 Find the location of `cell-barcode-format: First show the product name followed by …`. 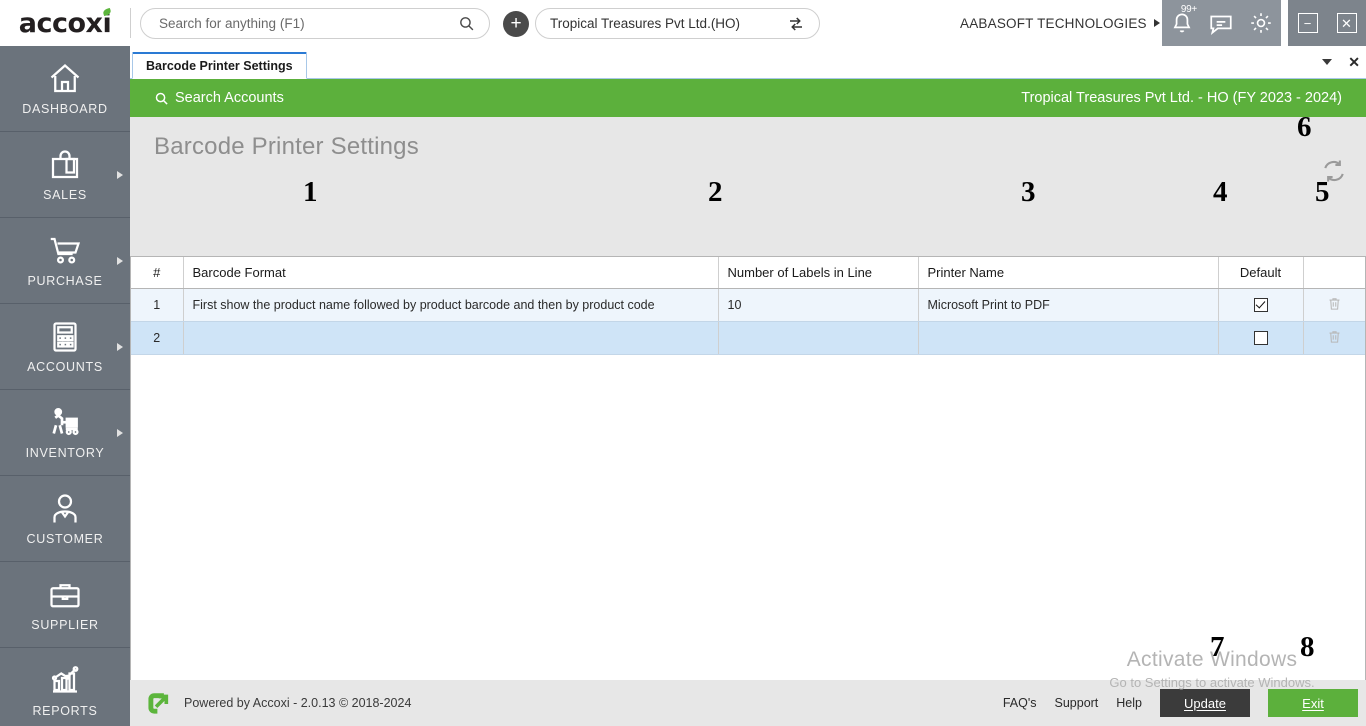

cell-barcode-format: First show the product name followed by … is located at coordinates (451, 305).